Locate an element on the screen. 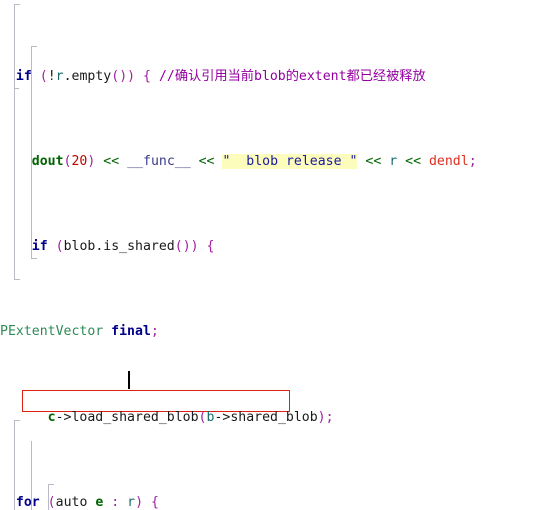 The height and width of the screenshot is (510, 552). token-literal: dendl is located at coordinates (448, 162).